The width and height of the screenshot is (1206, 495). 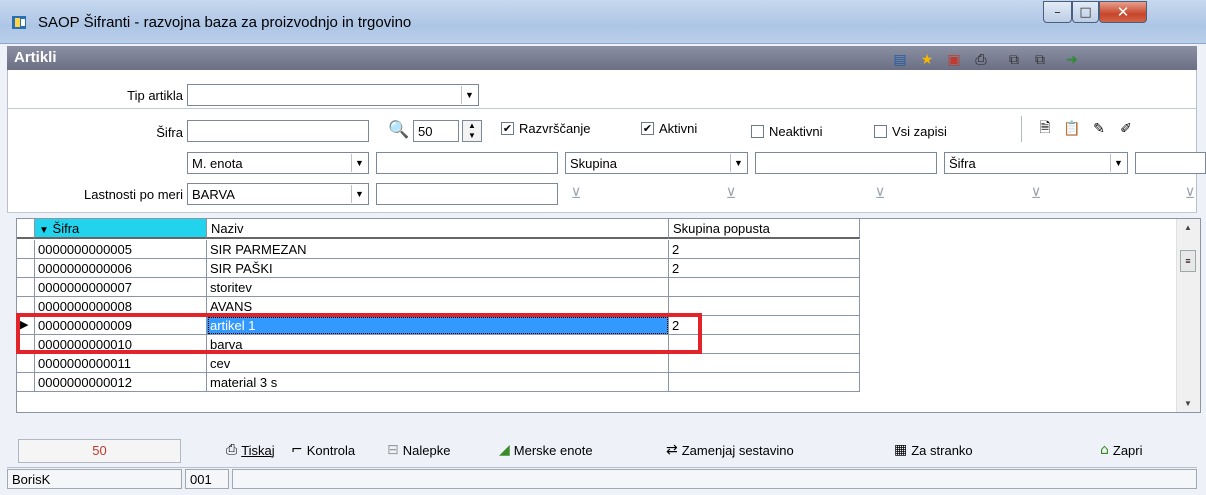 I want to click on cell-naziv: cev, so click(x=438, y=363).